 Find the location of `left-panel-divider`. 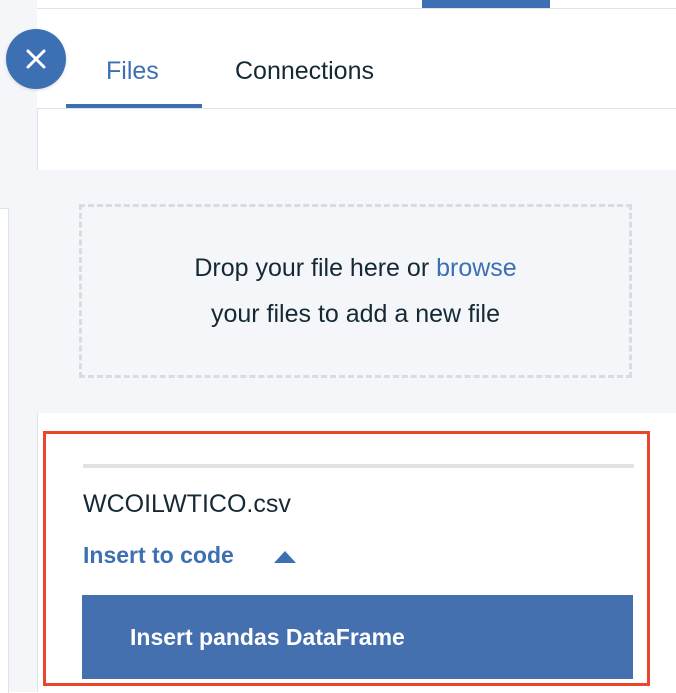

left-panel-divider is located at coordinates (4, 450).